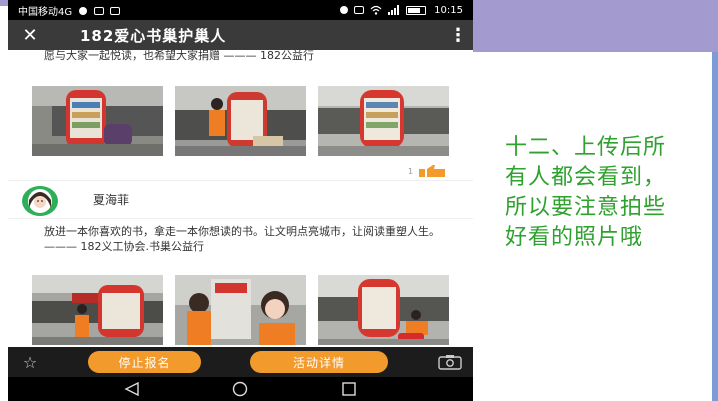 The height and width of the screenshot is (401, 718). What do you see at coordinates (586, 147) in the screenshot?
I see `caption-line-1: 十二、上传后所` at bounding box center [586, 147].